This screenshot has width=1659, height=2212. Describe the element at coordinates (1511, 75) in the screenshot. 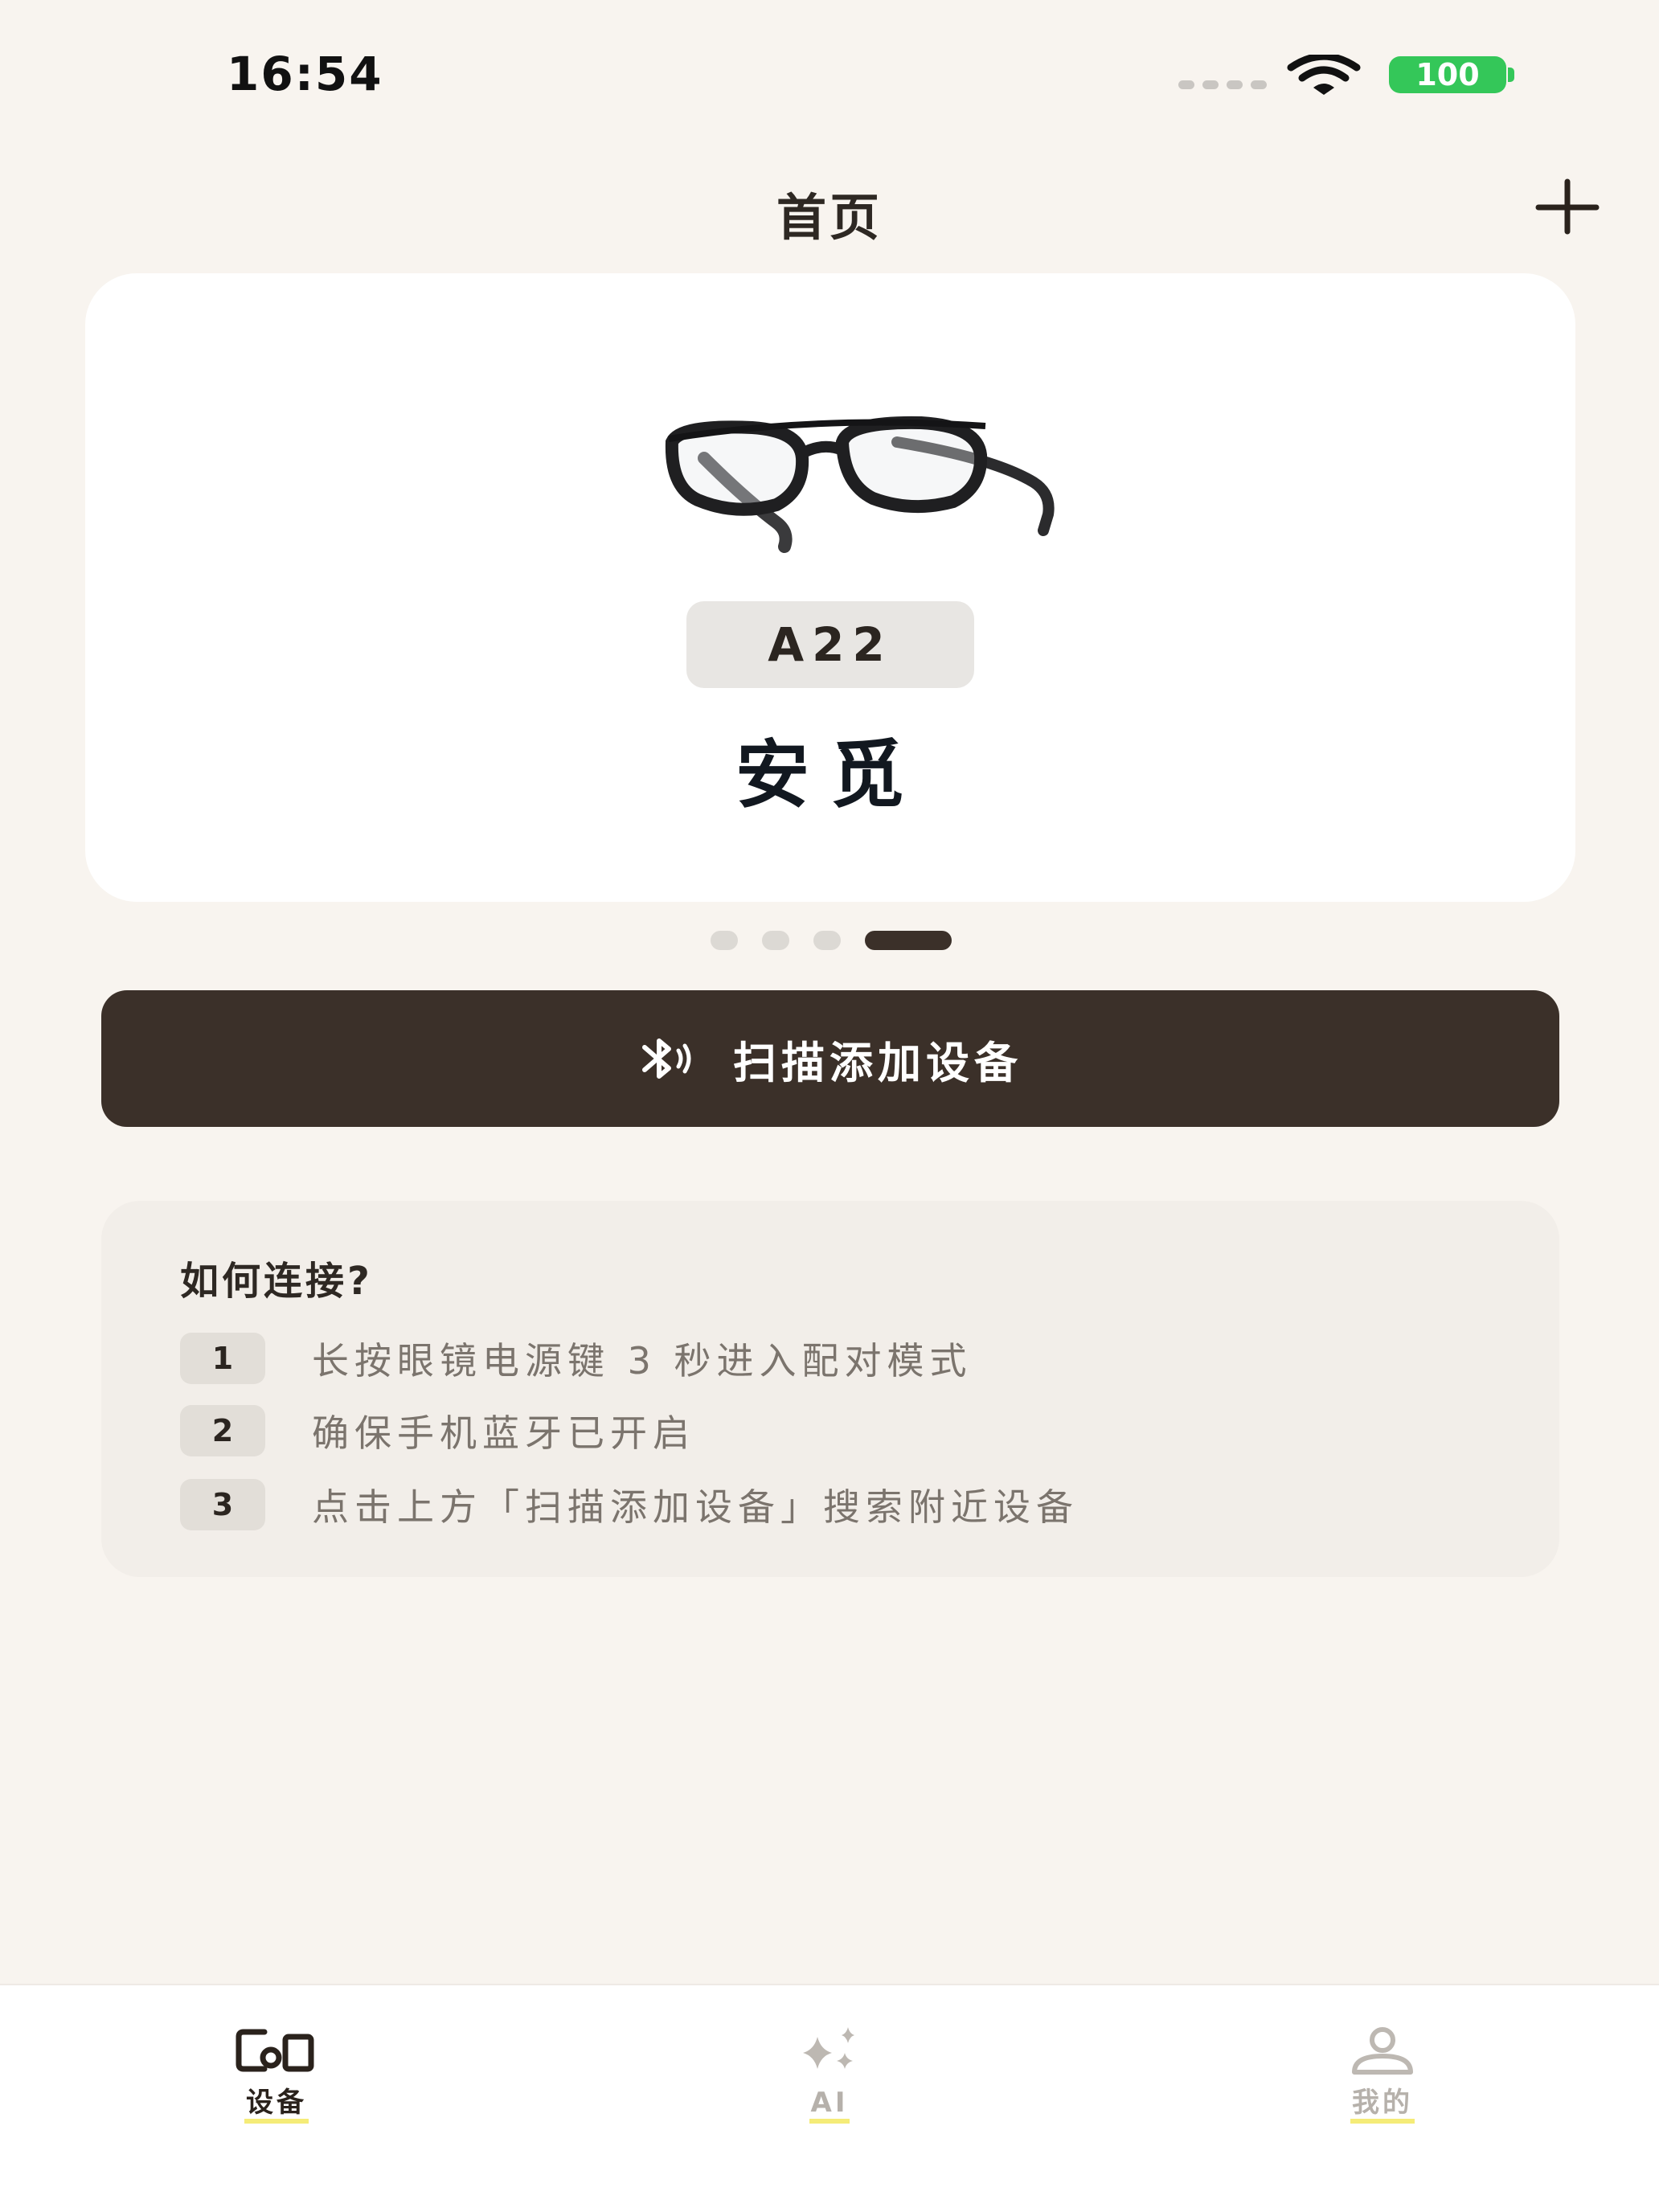

I see `battery-cap` at that location.